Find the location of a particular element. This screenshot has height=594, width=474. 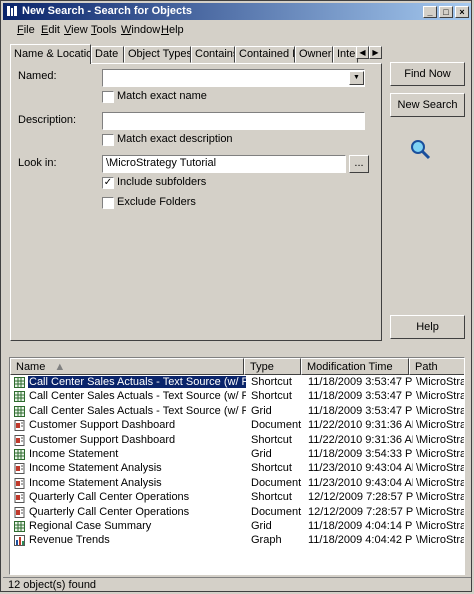

menu-bar: File Edit View Tools Window Help is located at coordinates (237, 31).